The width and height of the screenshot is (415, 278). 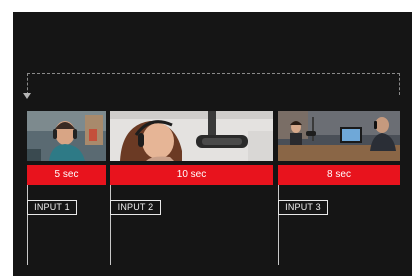 What do you see at coordinates (213, 84) in the screenshot?
I see `loop-indicator` at bounding box center [213, 84].